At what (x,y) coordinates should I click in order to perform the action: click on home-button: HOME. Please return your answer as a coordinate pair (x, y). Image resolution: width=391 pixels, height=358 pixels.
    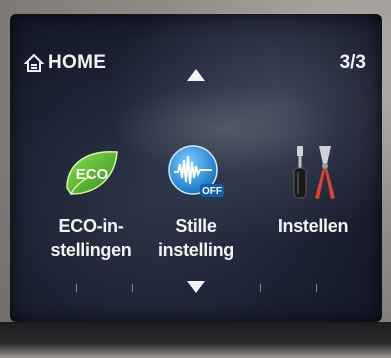
    Looking at the image, I should click on (65, 63).